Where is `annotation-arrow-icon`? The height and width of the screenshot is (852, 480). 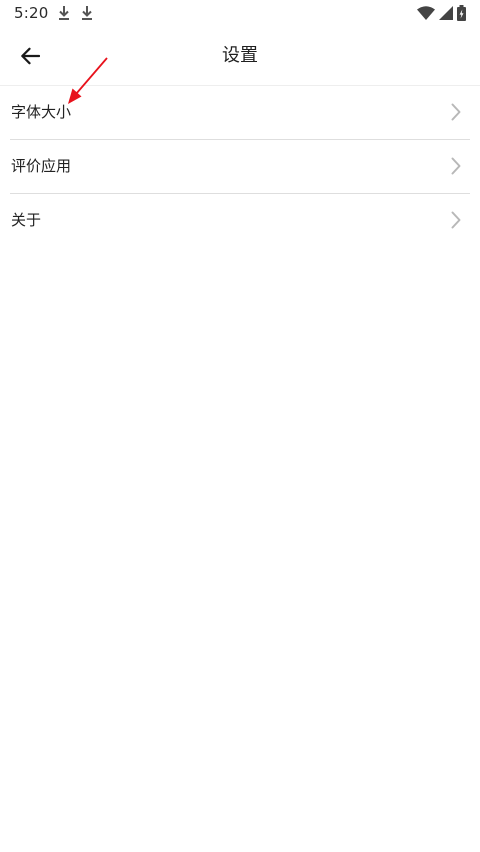
annotation-arrow-icon is located at coordinates (88, 80).